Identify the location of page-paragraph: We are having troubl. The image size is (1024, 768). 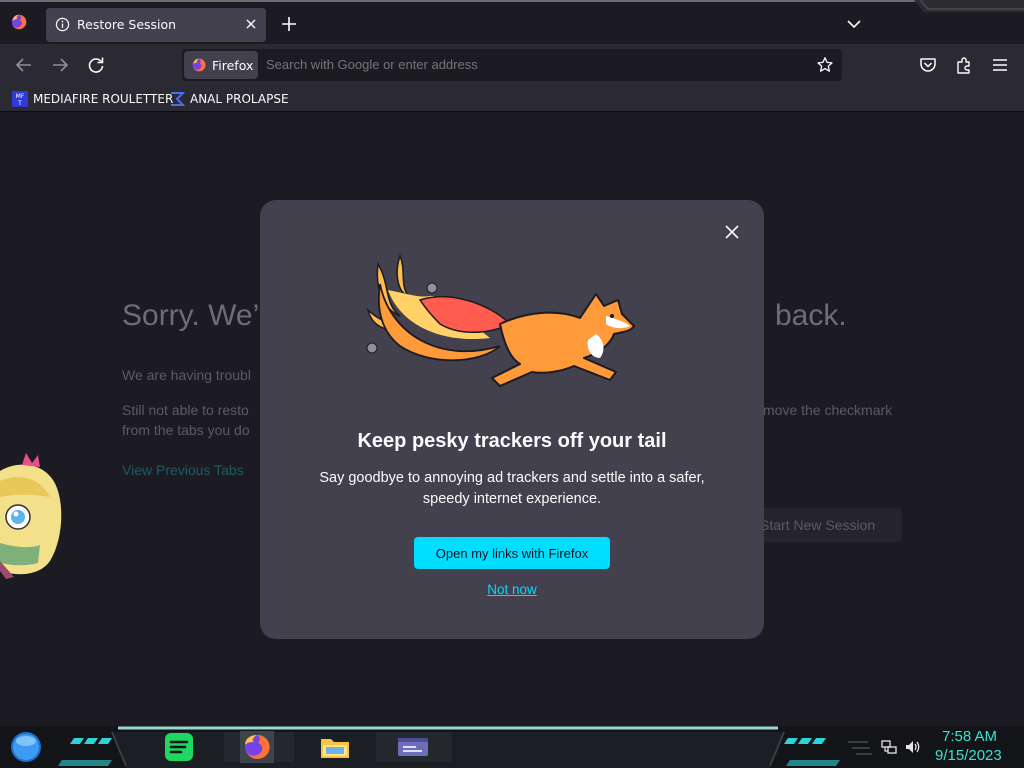
(186, 375).